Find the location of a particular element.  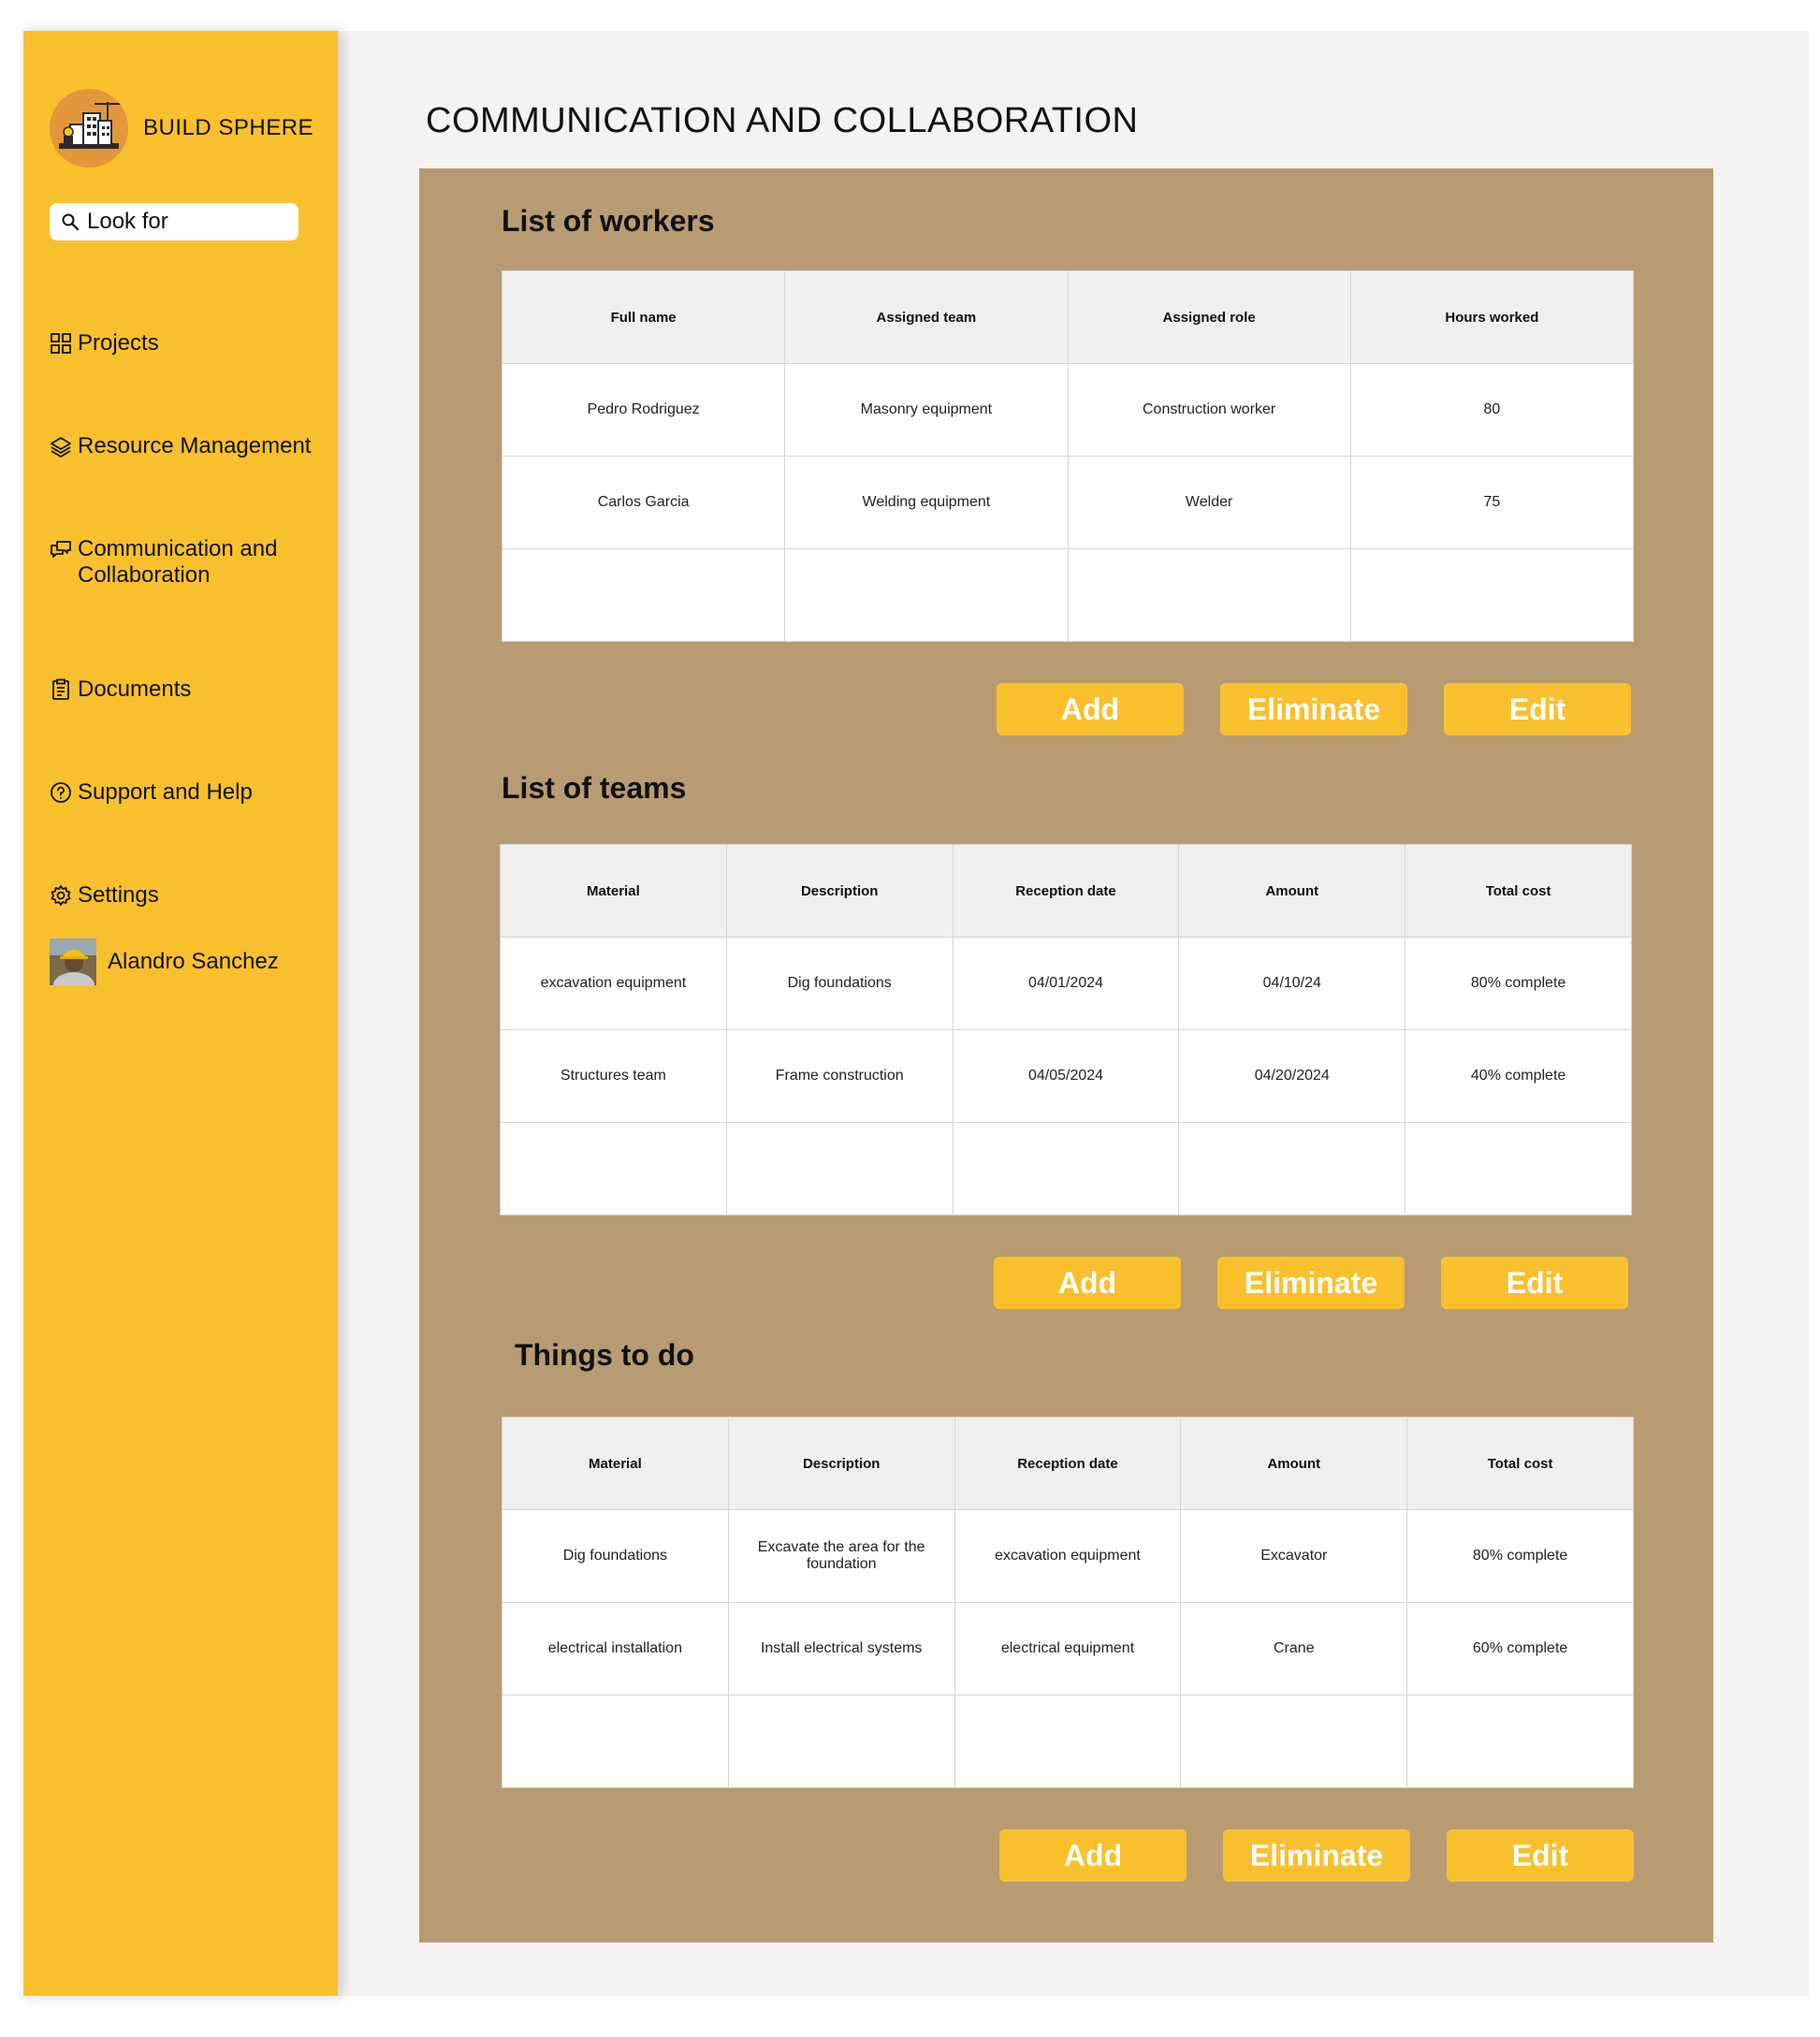

todo-add-button: Add is located at coordinates (1093, 1855).